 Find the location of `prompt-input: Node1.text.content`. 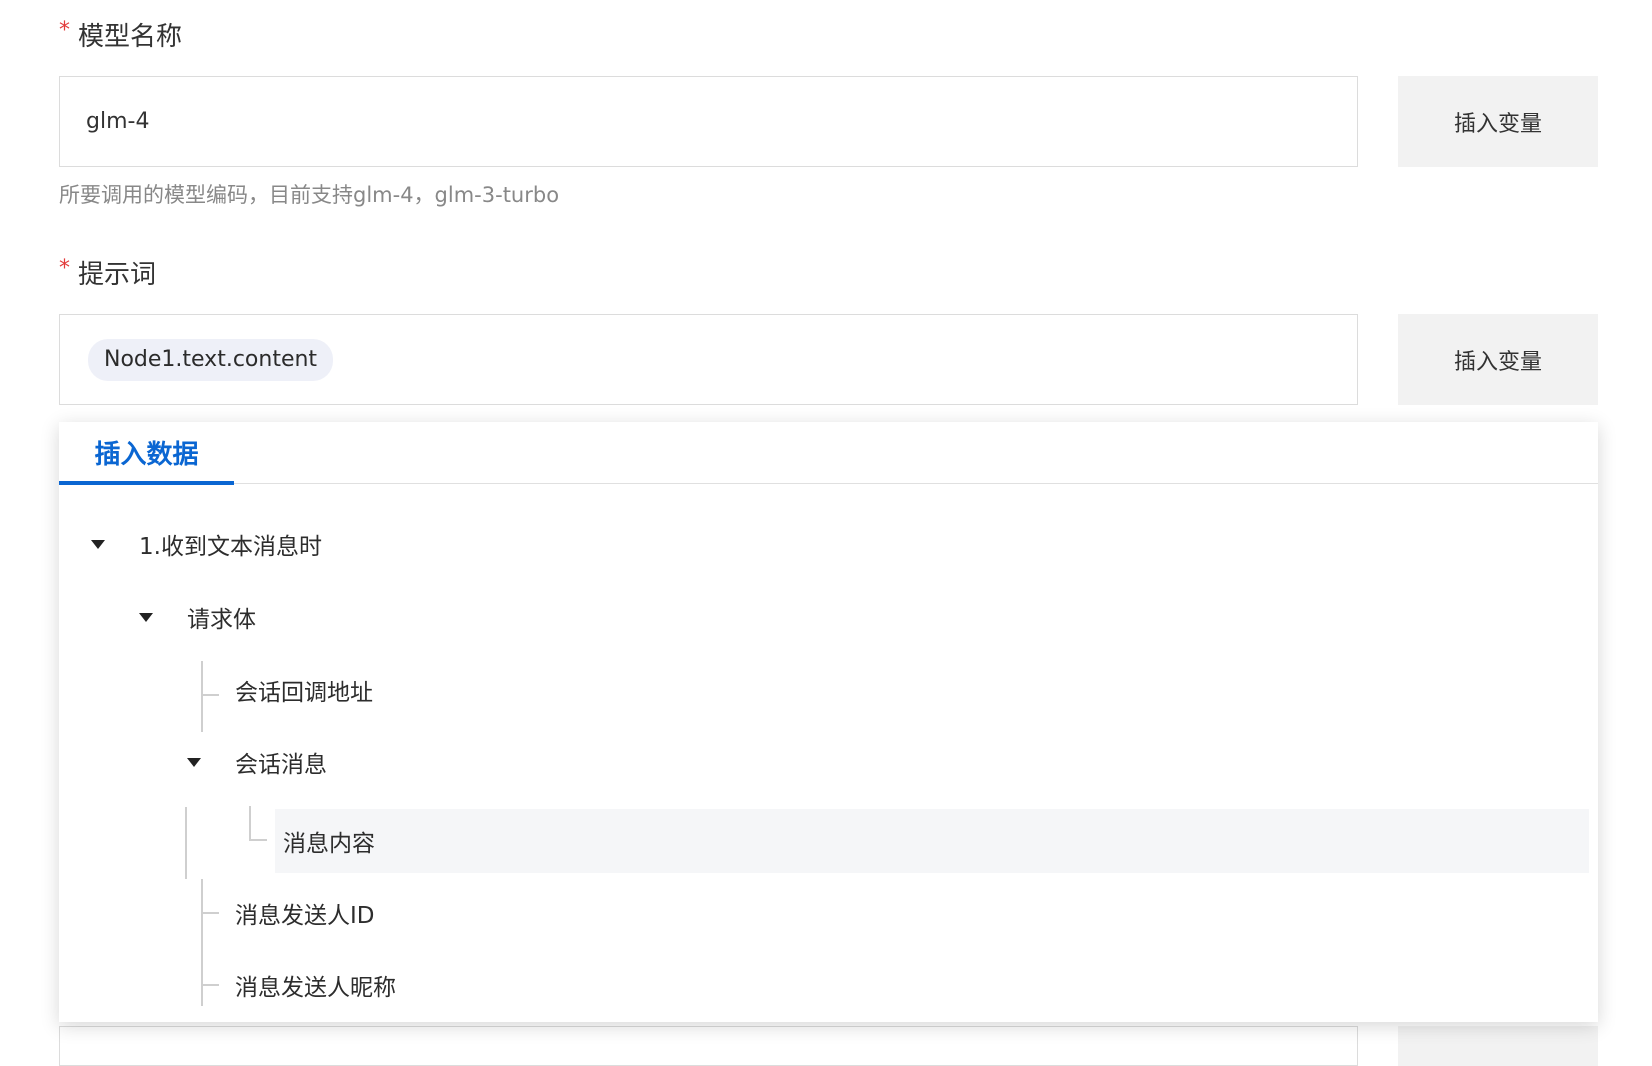

prompt-input: Node1.text.content is located at coordinates (708, 359).